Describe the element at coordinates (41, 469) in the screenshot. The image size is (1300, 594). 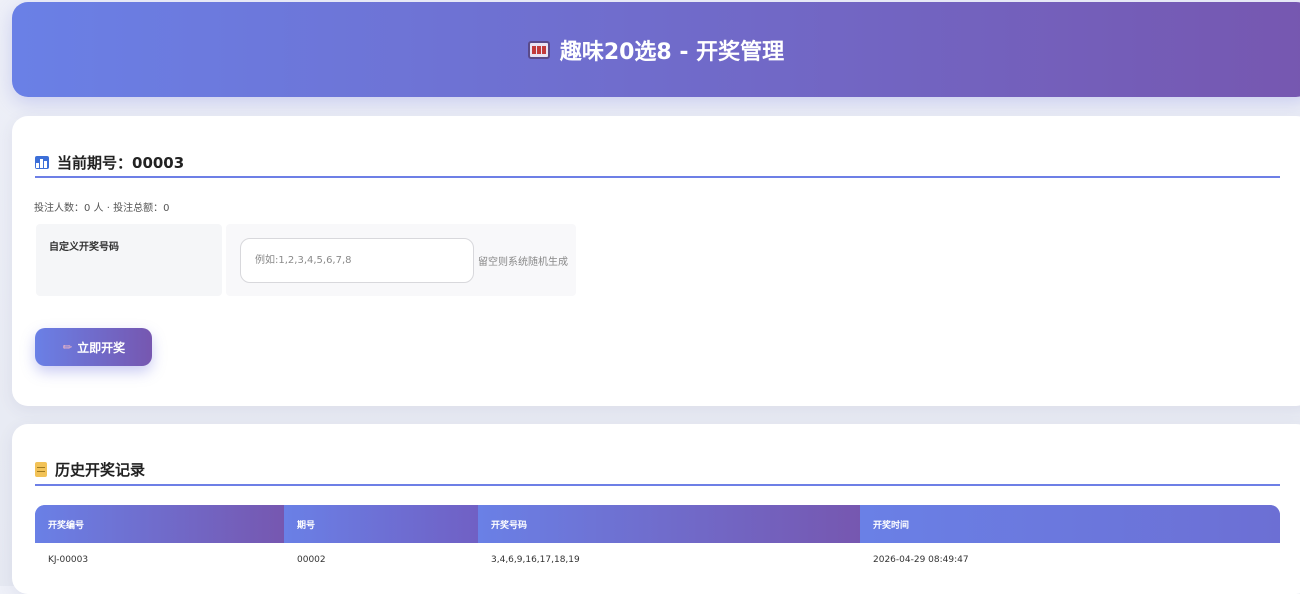
I see `scroll-icon` at that location.